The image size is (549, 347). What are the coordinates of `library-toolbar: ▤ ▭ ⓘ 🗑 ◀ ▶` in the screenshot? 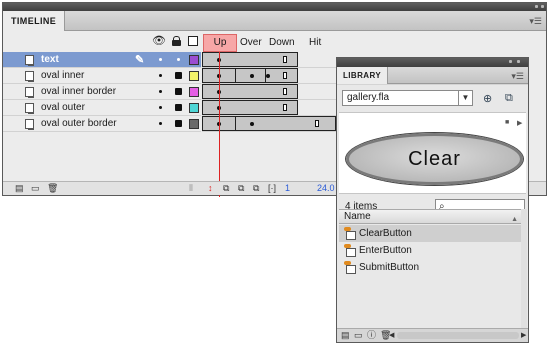 It's located at (432, 335).